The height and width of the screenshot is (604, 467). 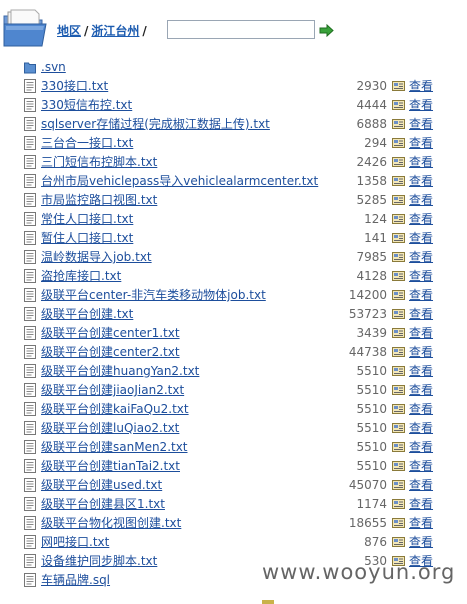 I want to click on file-name-link: 级联平台创建tianTai2.txt, so click(x=110, y=466).